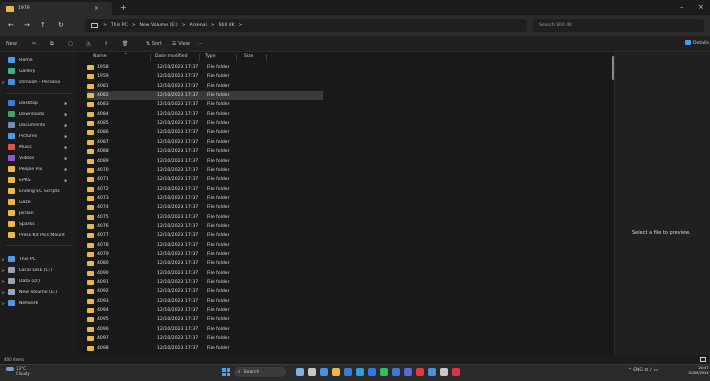  What do you see at coordinates (123, 7) in the screenshot?
I see `new-tab-button: +` at bounding box center [123, 7].